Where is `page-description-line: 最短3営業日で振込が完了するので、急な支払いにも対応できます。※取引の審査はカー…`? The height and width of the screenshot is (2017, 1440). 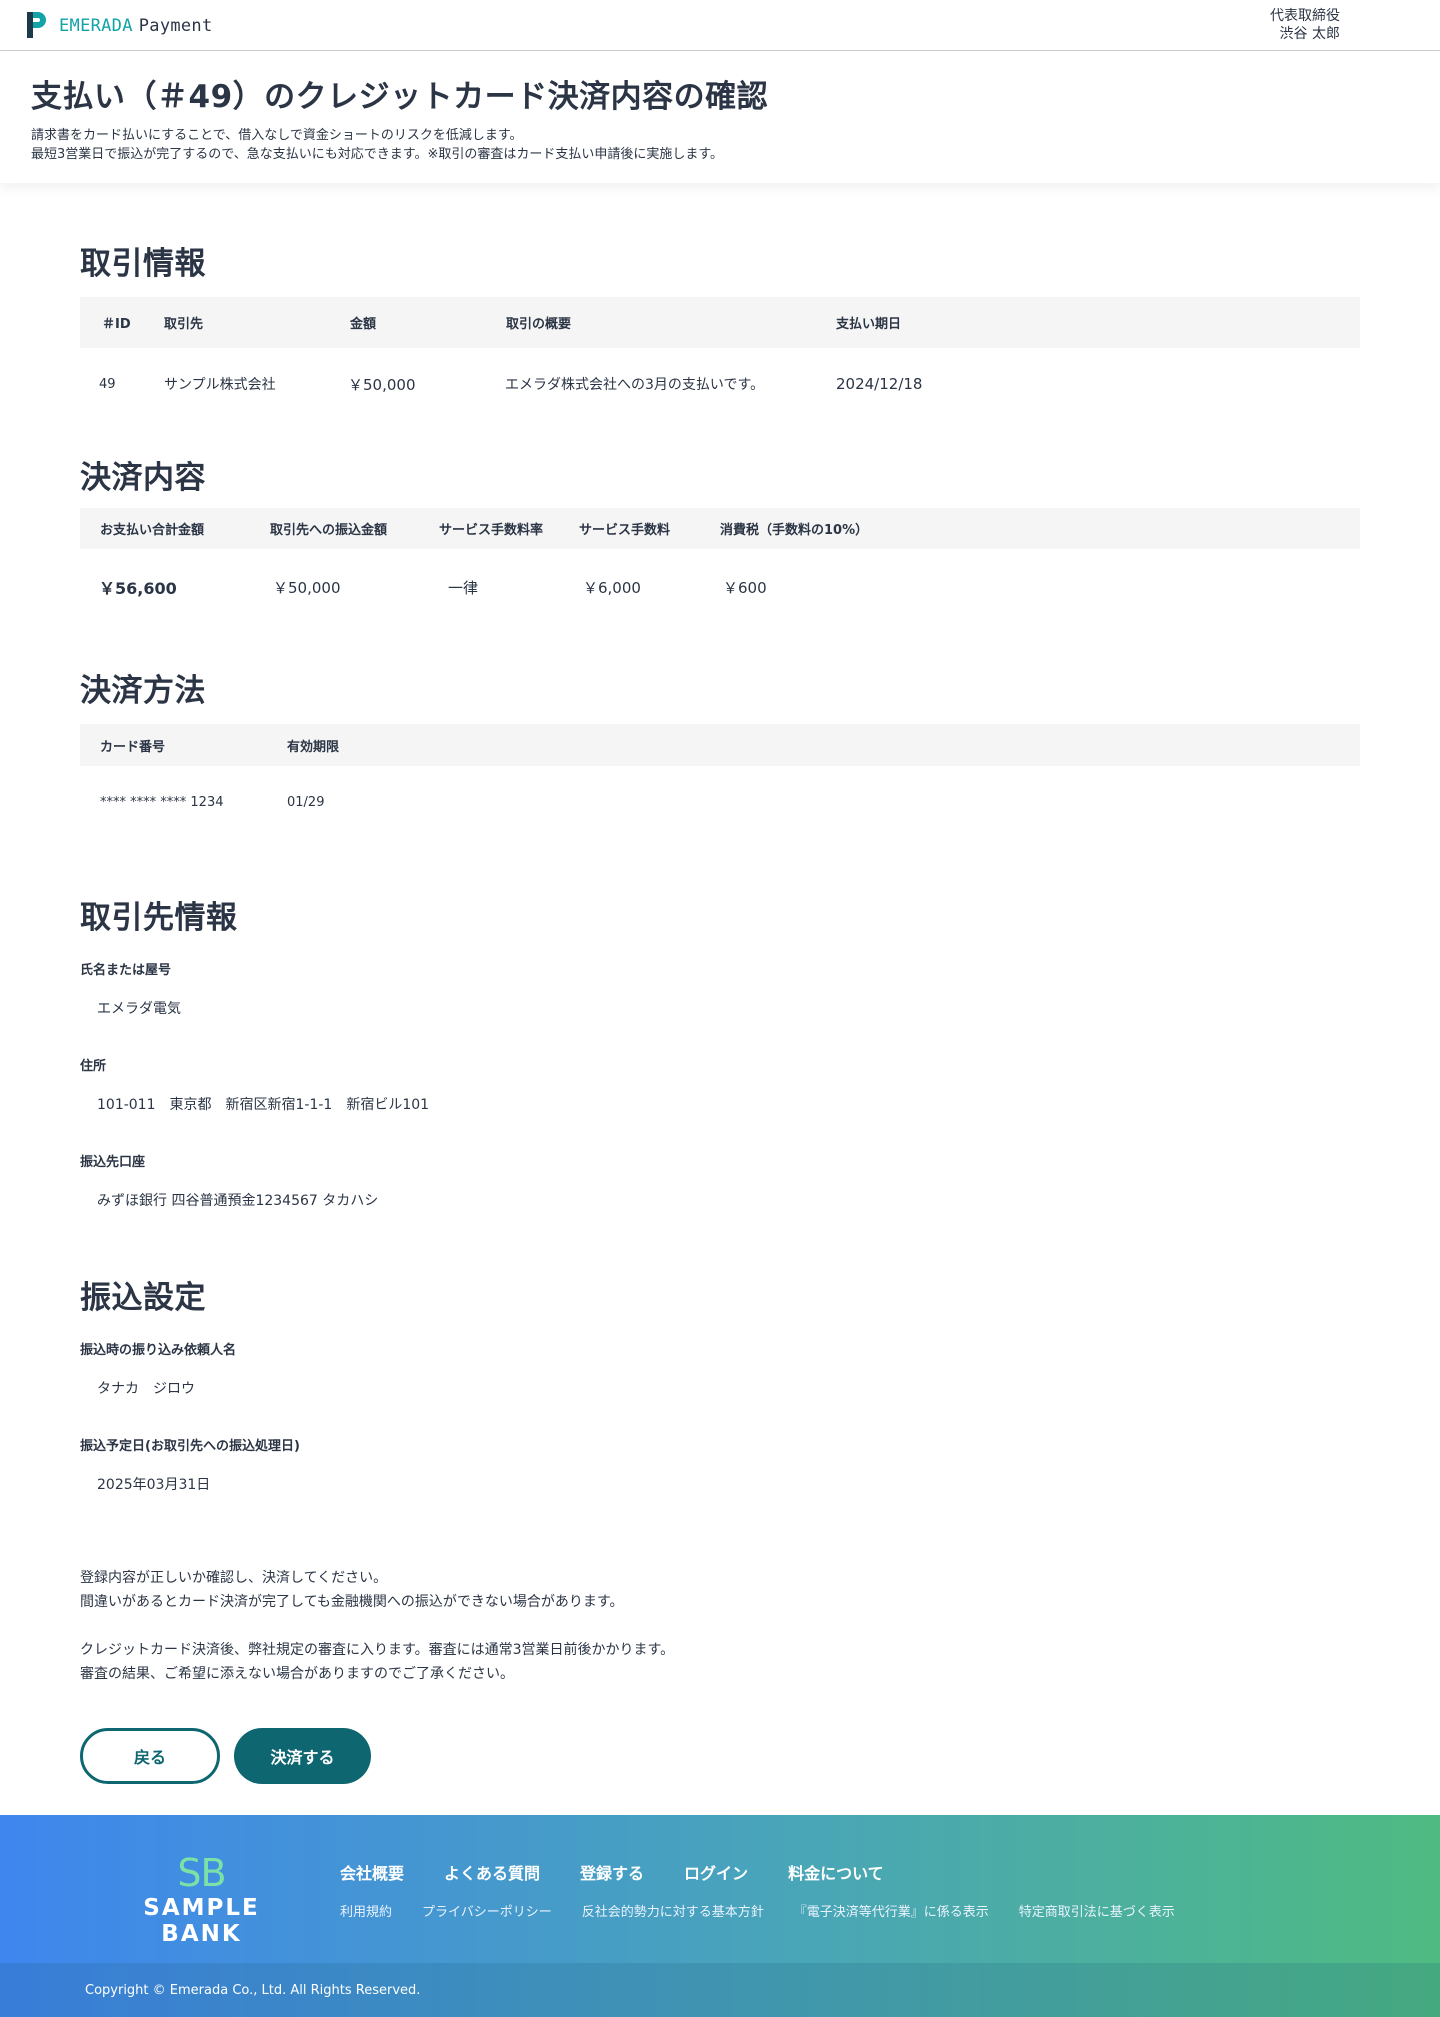
page-description-line: 最短3営業日で振込が完了するので、急な支払いにも対応できます。※取引の審査はカー… is located at coordinates (377, 154).